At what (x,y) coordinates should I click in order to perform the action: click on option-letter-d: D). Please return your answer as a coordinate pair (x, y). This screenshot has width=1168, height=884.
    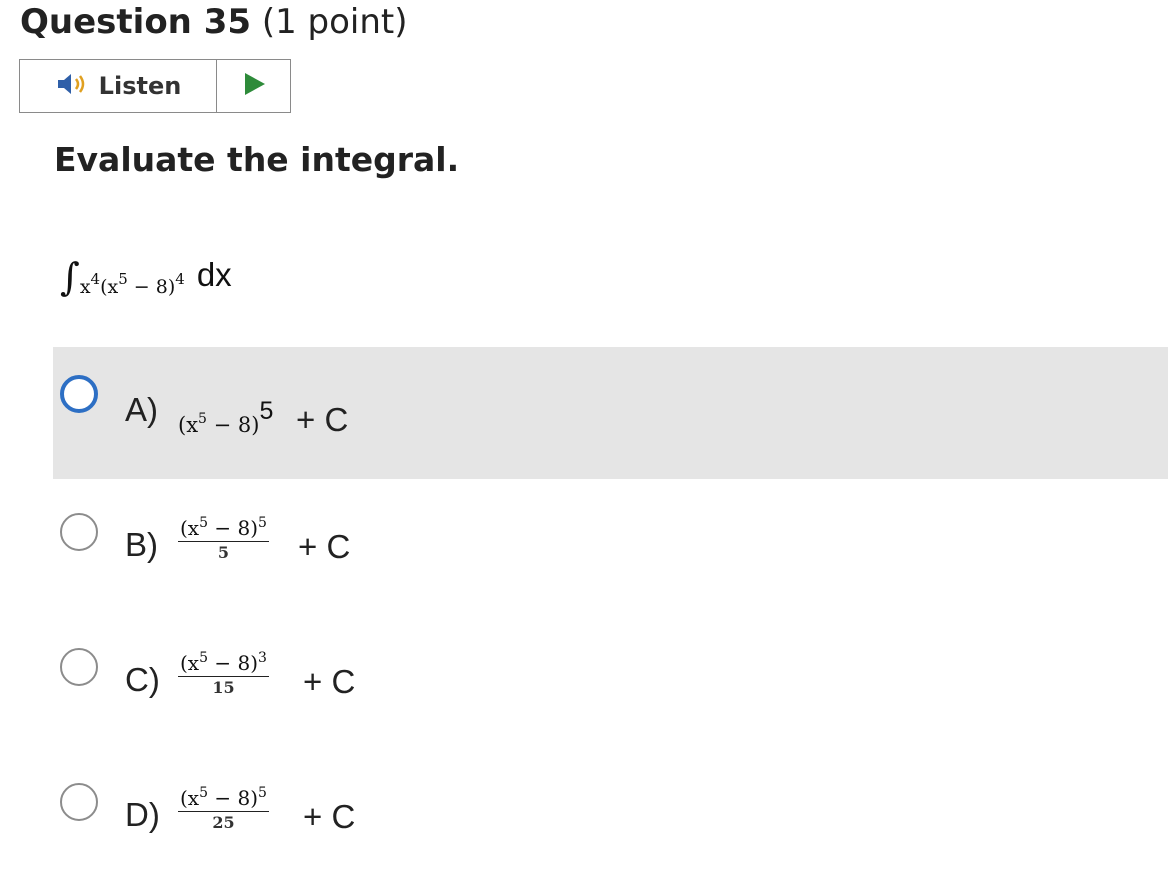
    Looking at the image, I should click on (142, 814).